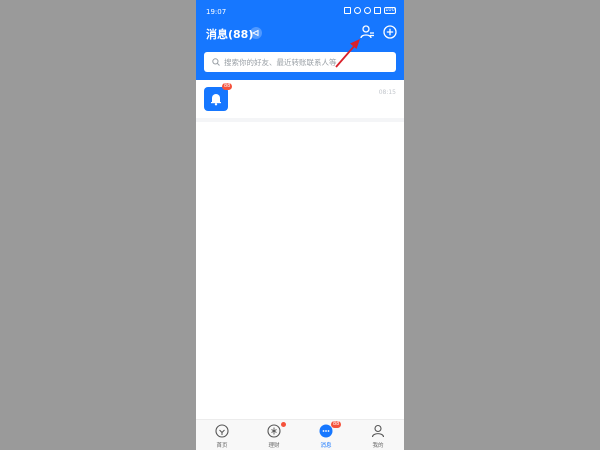 The image size is (600, 450). I want to click on tab-label: 首页, so click(222, 446).